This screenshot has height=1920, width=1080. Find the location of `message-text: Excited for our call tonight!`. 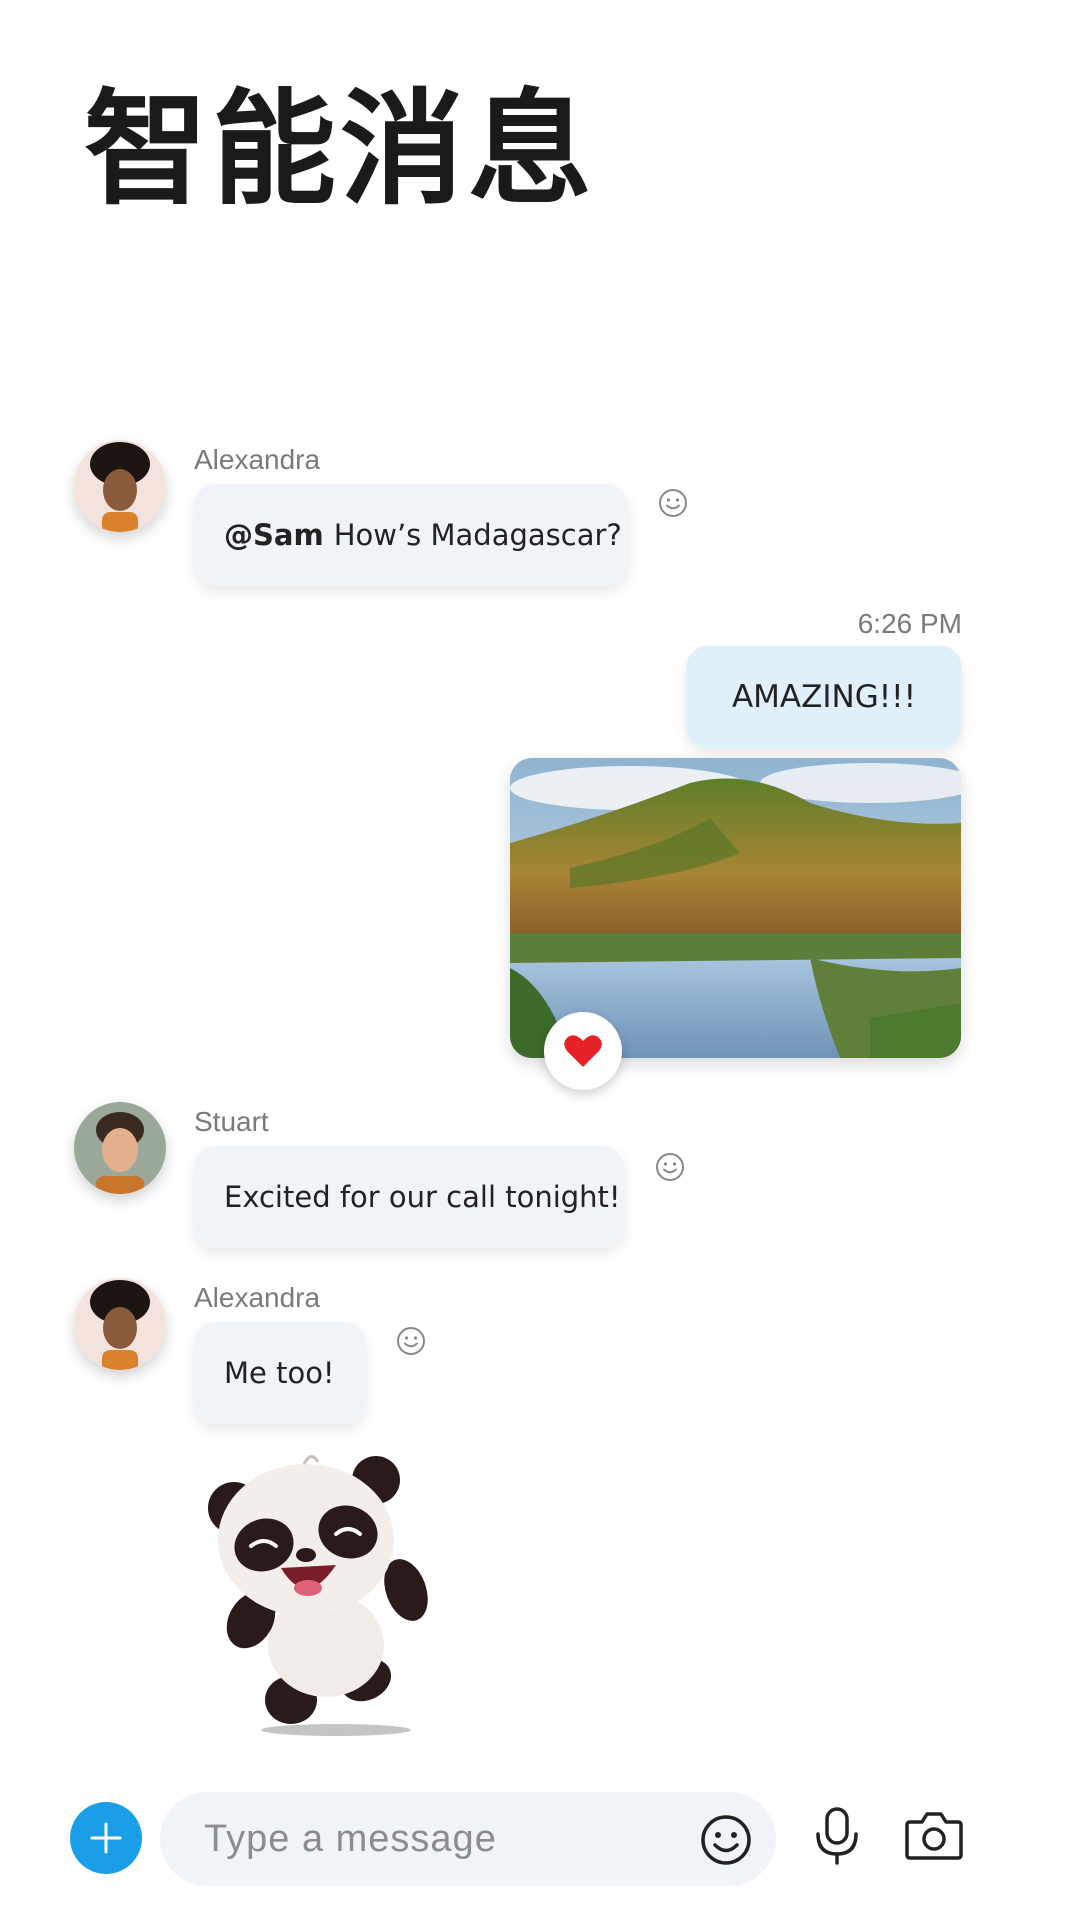

message-text: Excited for our call tonight! is located at coordinates (422, 1197).